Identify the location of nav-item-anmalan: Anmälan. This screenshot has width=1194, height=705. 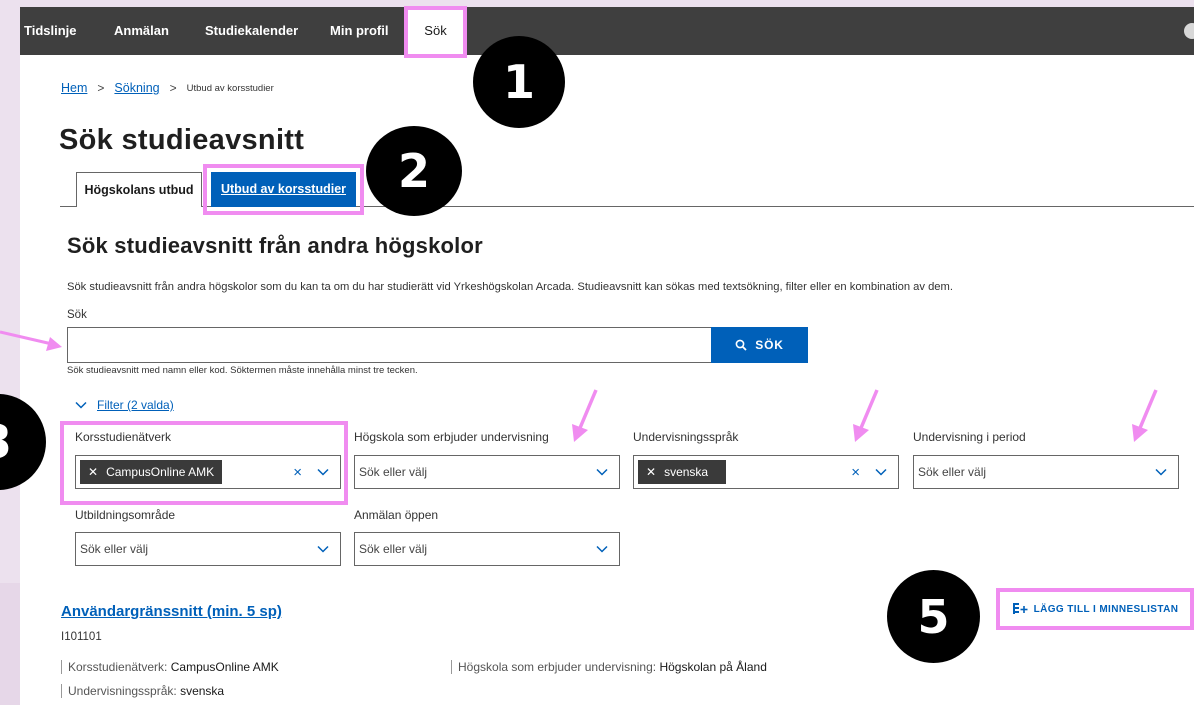
(141, 31).